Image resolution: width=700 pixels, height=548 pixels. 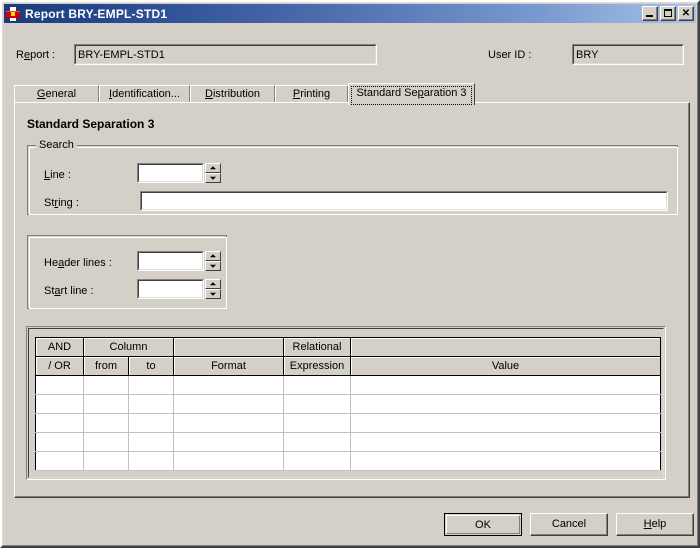 What do you see at coordinates (13, 13) in the screenshot?
I see `report-window-icon` at bounding box center [13, 13].